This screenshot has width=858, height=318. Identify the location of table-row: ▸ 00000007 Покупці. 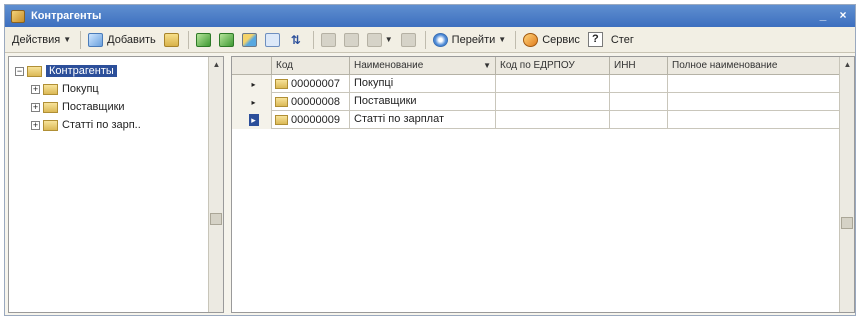
(536, 84).